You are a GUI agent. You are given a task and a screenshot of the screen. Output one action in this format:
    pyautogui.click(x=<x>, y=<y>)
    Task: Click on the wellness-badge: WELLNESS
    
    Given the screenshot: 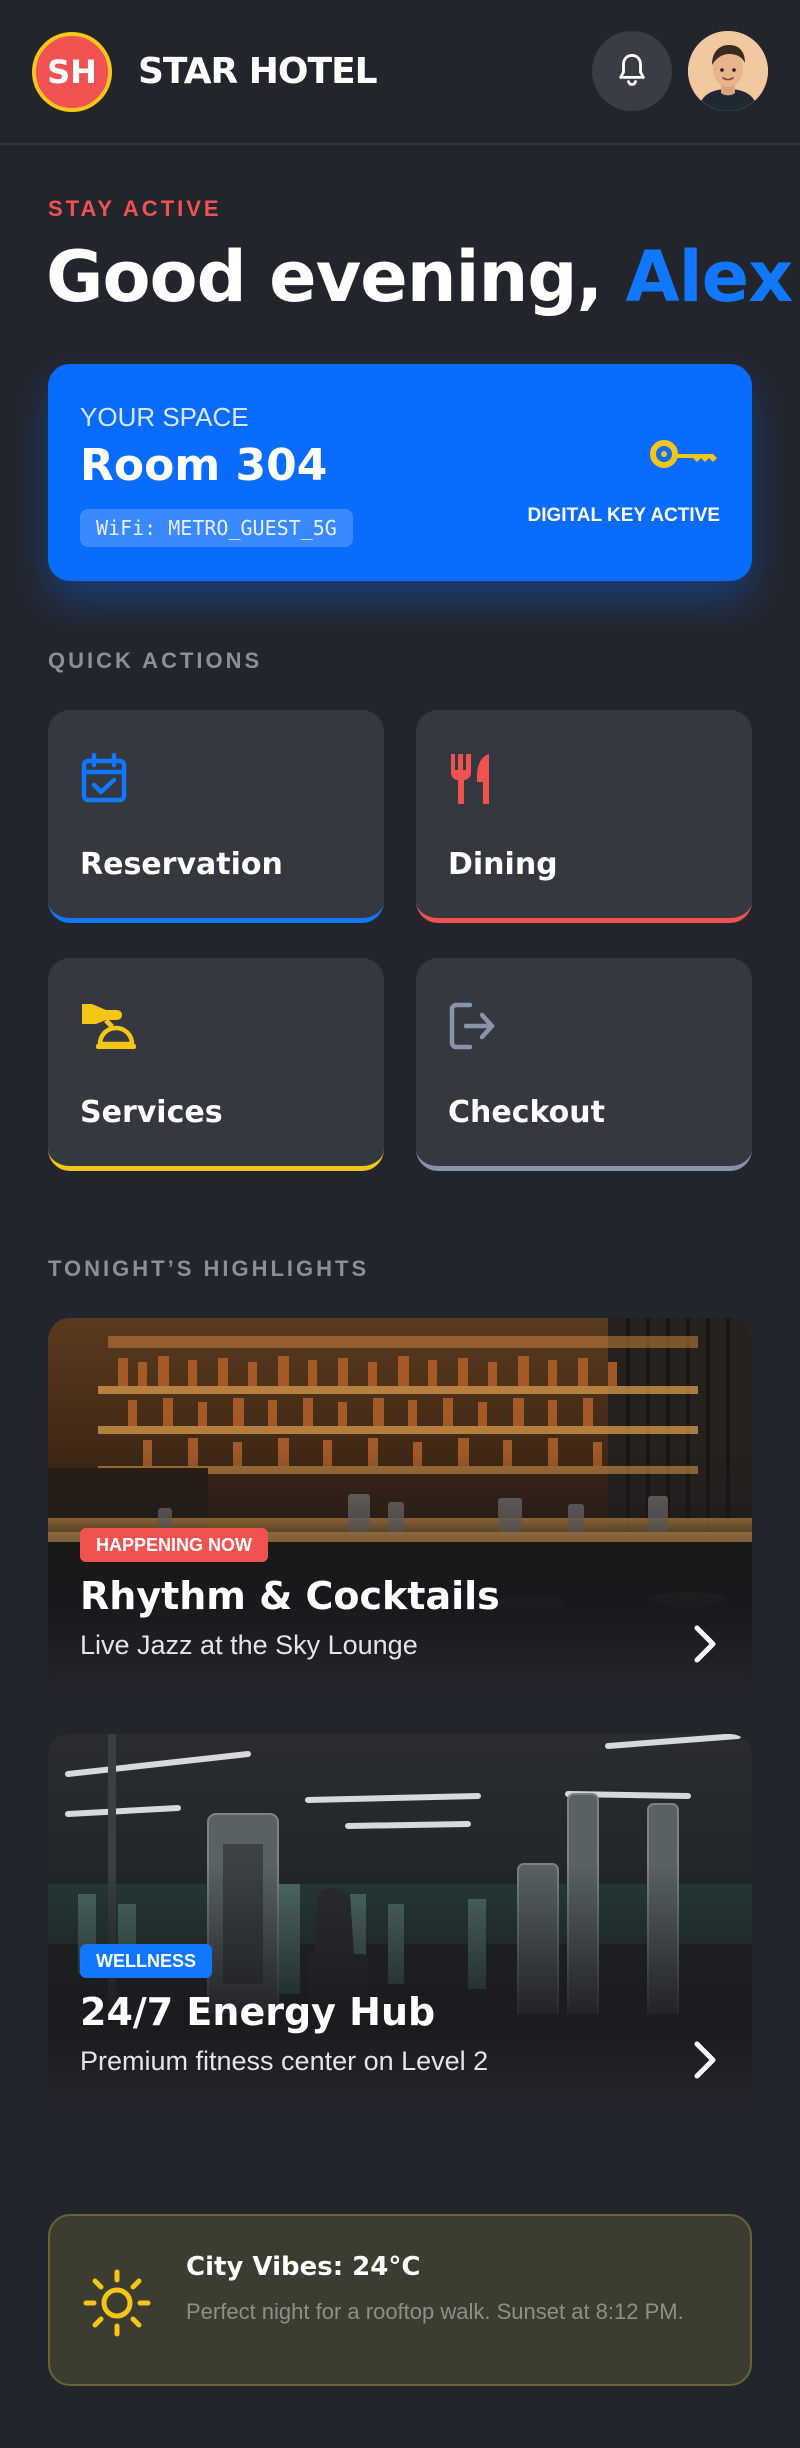 What is the action you would take?
    pyautogui.click(x=146, y=1961)
    